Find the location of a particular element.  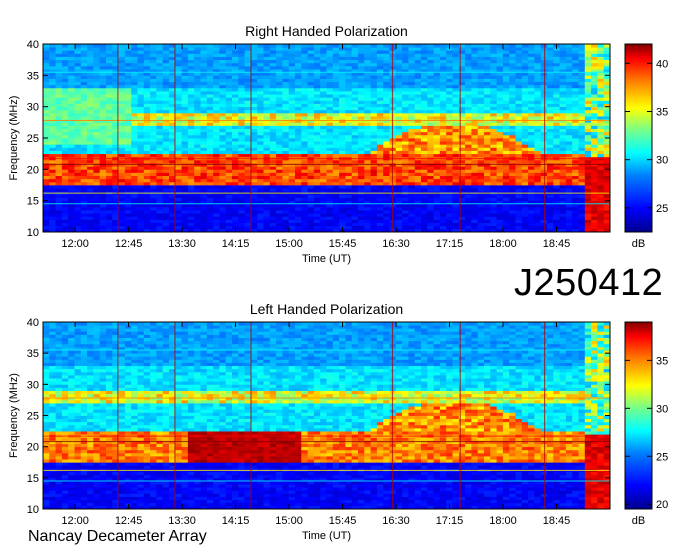

instrument-label: Nancay Decameter Array is located at coordinates (117, 536).